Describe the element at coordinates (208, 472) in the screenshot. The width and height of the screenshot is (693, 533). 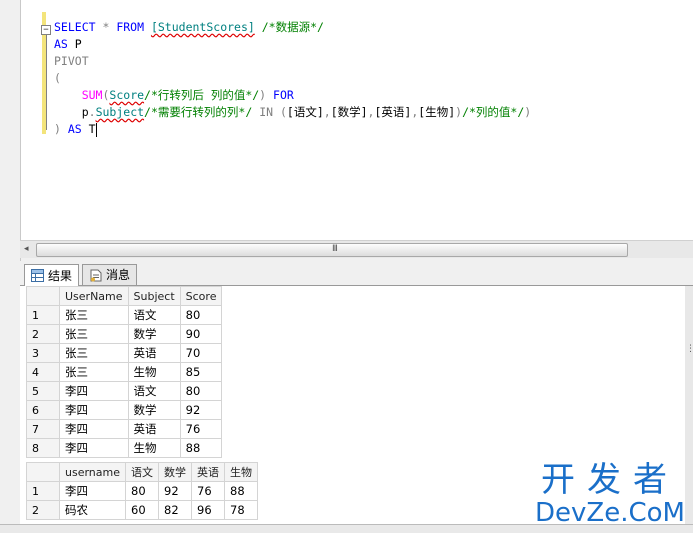
I see `column-header: 英语` at that location.